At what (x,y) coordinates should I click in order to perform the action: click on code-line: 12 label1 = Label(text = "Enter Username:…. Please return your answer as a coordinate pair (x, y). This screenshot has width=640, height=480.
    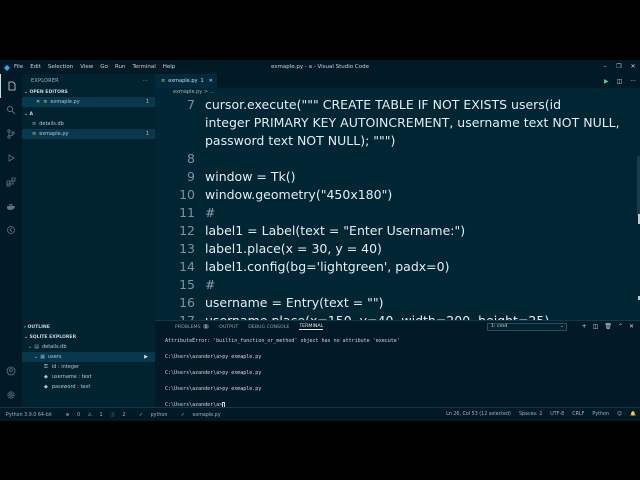
    Looking at the image, I should click on (395, 231).